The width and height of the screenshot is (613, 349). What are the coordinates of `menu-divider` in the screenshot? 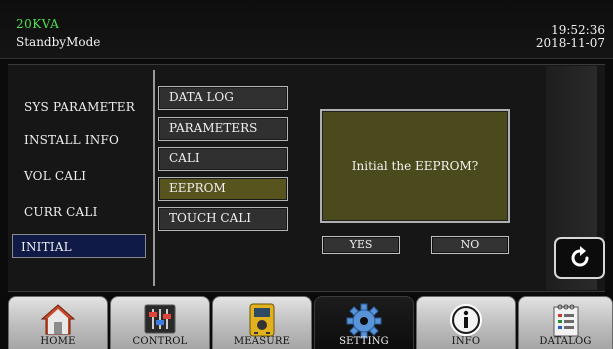 It's located at (154, 178).